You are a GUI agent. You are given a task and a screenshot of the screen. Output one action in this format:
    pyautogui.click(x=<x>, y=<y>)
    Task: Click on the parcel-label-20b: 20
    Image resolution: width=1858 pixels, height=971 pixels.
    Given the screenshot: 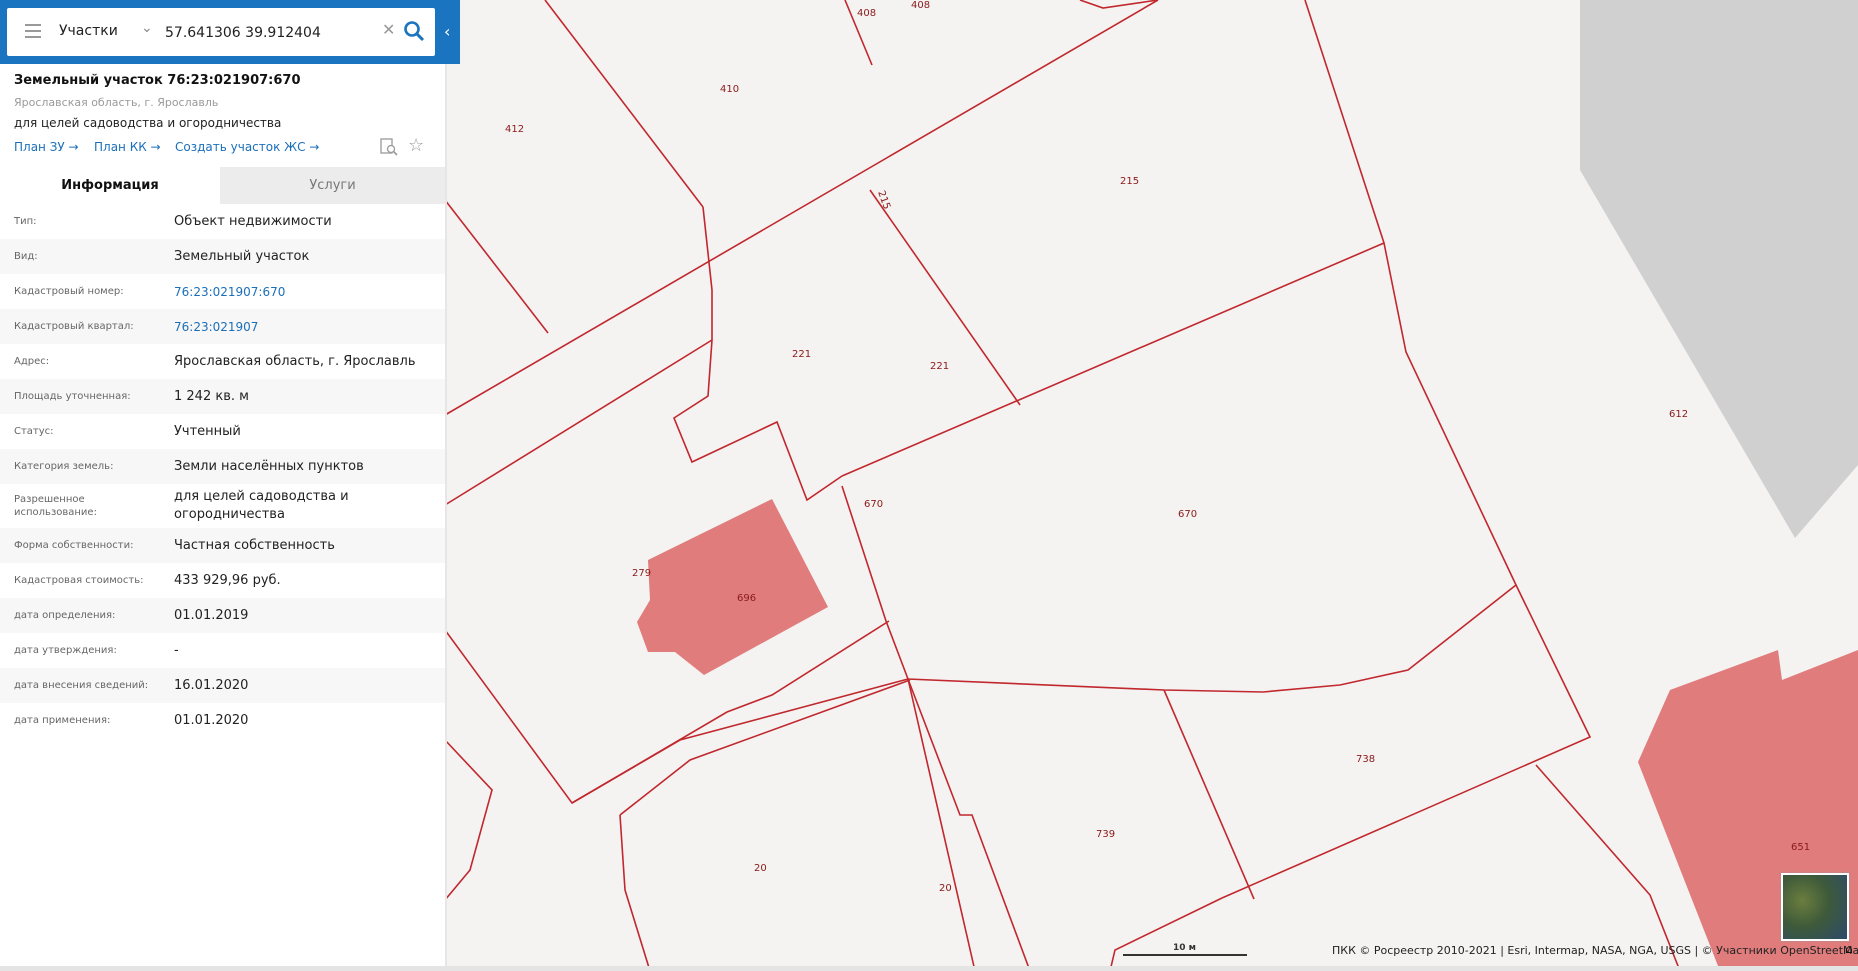 What is the action you would take?
    pyautogui.click(x=945, y=888)
    